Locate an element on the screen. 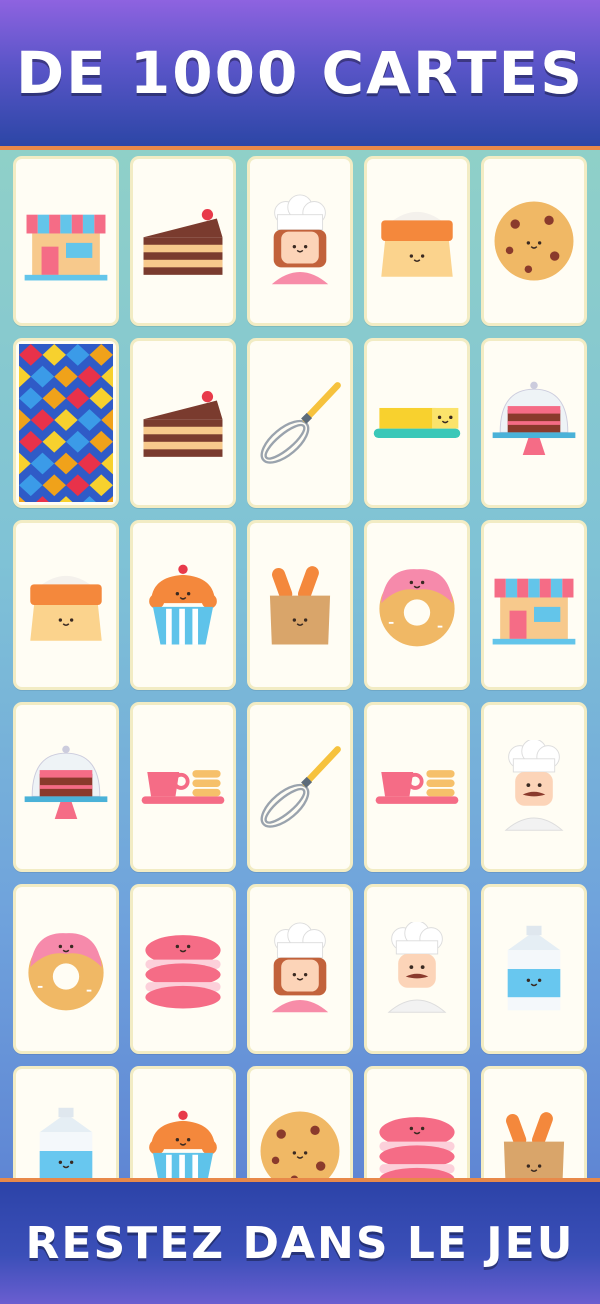 This screenshot has width=600, height=1304. header-title: DE 1000 CARTES is located at coordinates (300, 73).